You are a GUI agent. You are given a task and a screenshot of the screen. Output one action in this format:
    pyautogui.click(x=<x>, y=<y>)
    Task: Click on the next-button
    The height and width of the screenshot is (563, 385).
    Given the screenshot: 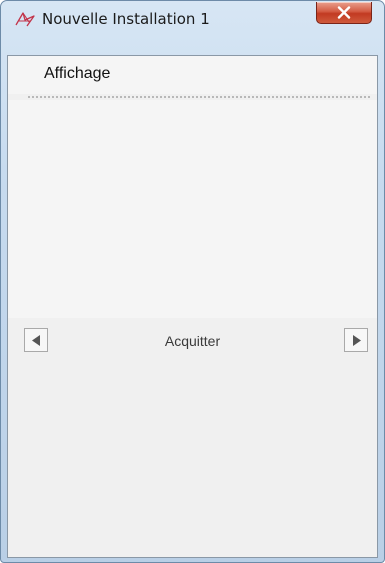 What is the action you would take?
    pyautogui.click(x=356, y=340)
    